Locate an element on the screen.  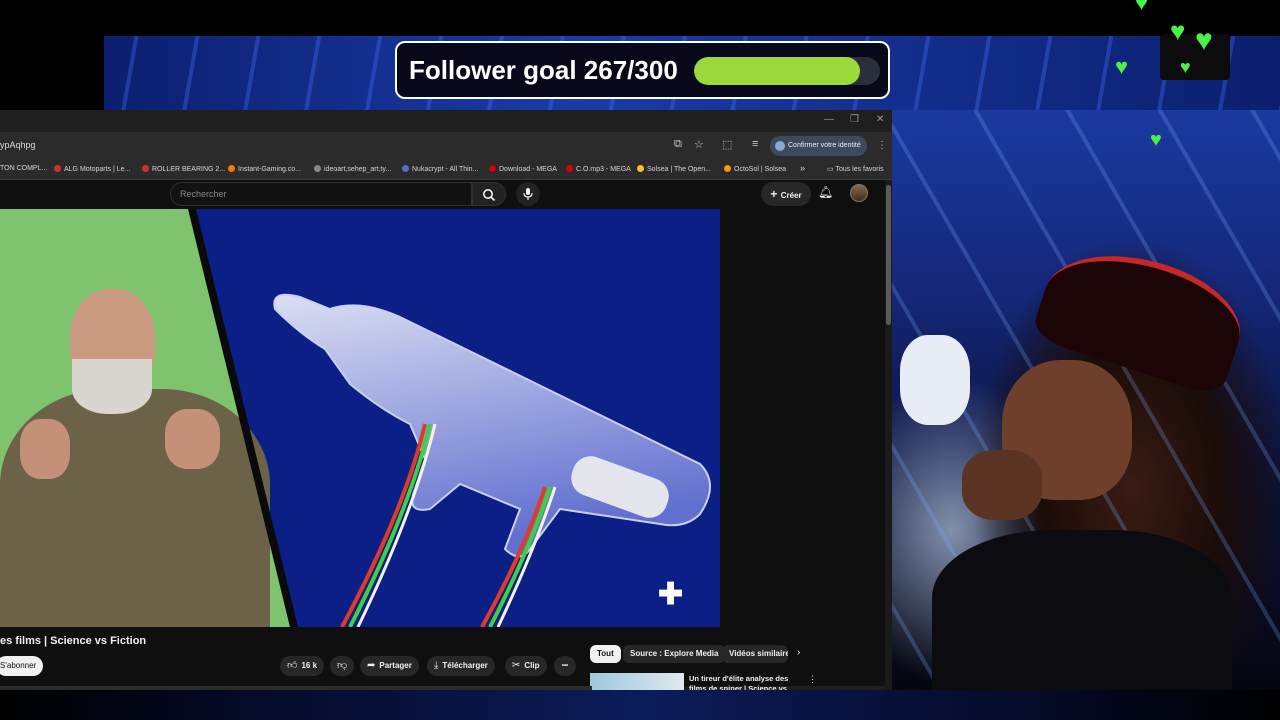
media-control-icon: ≡ is located at coordinates (755, 144).